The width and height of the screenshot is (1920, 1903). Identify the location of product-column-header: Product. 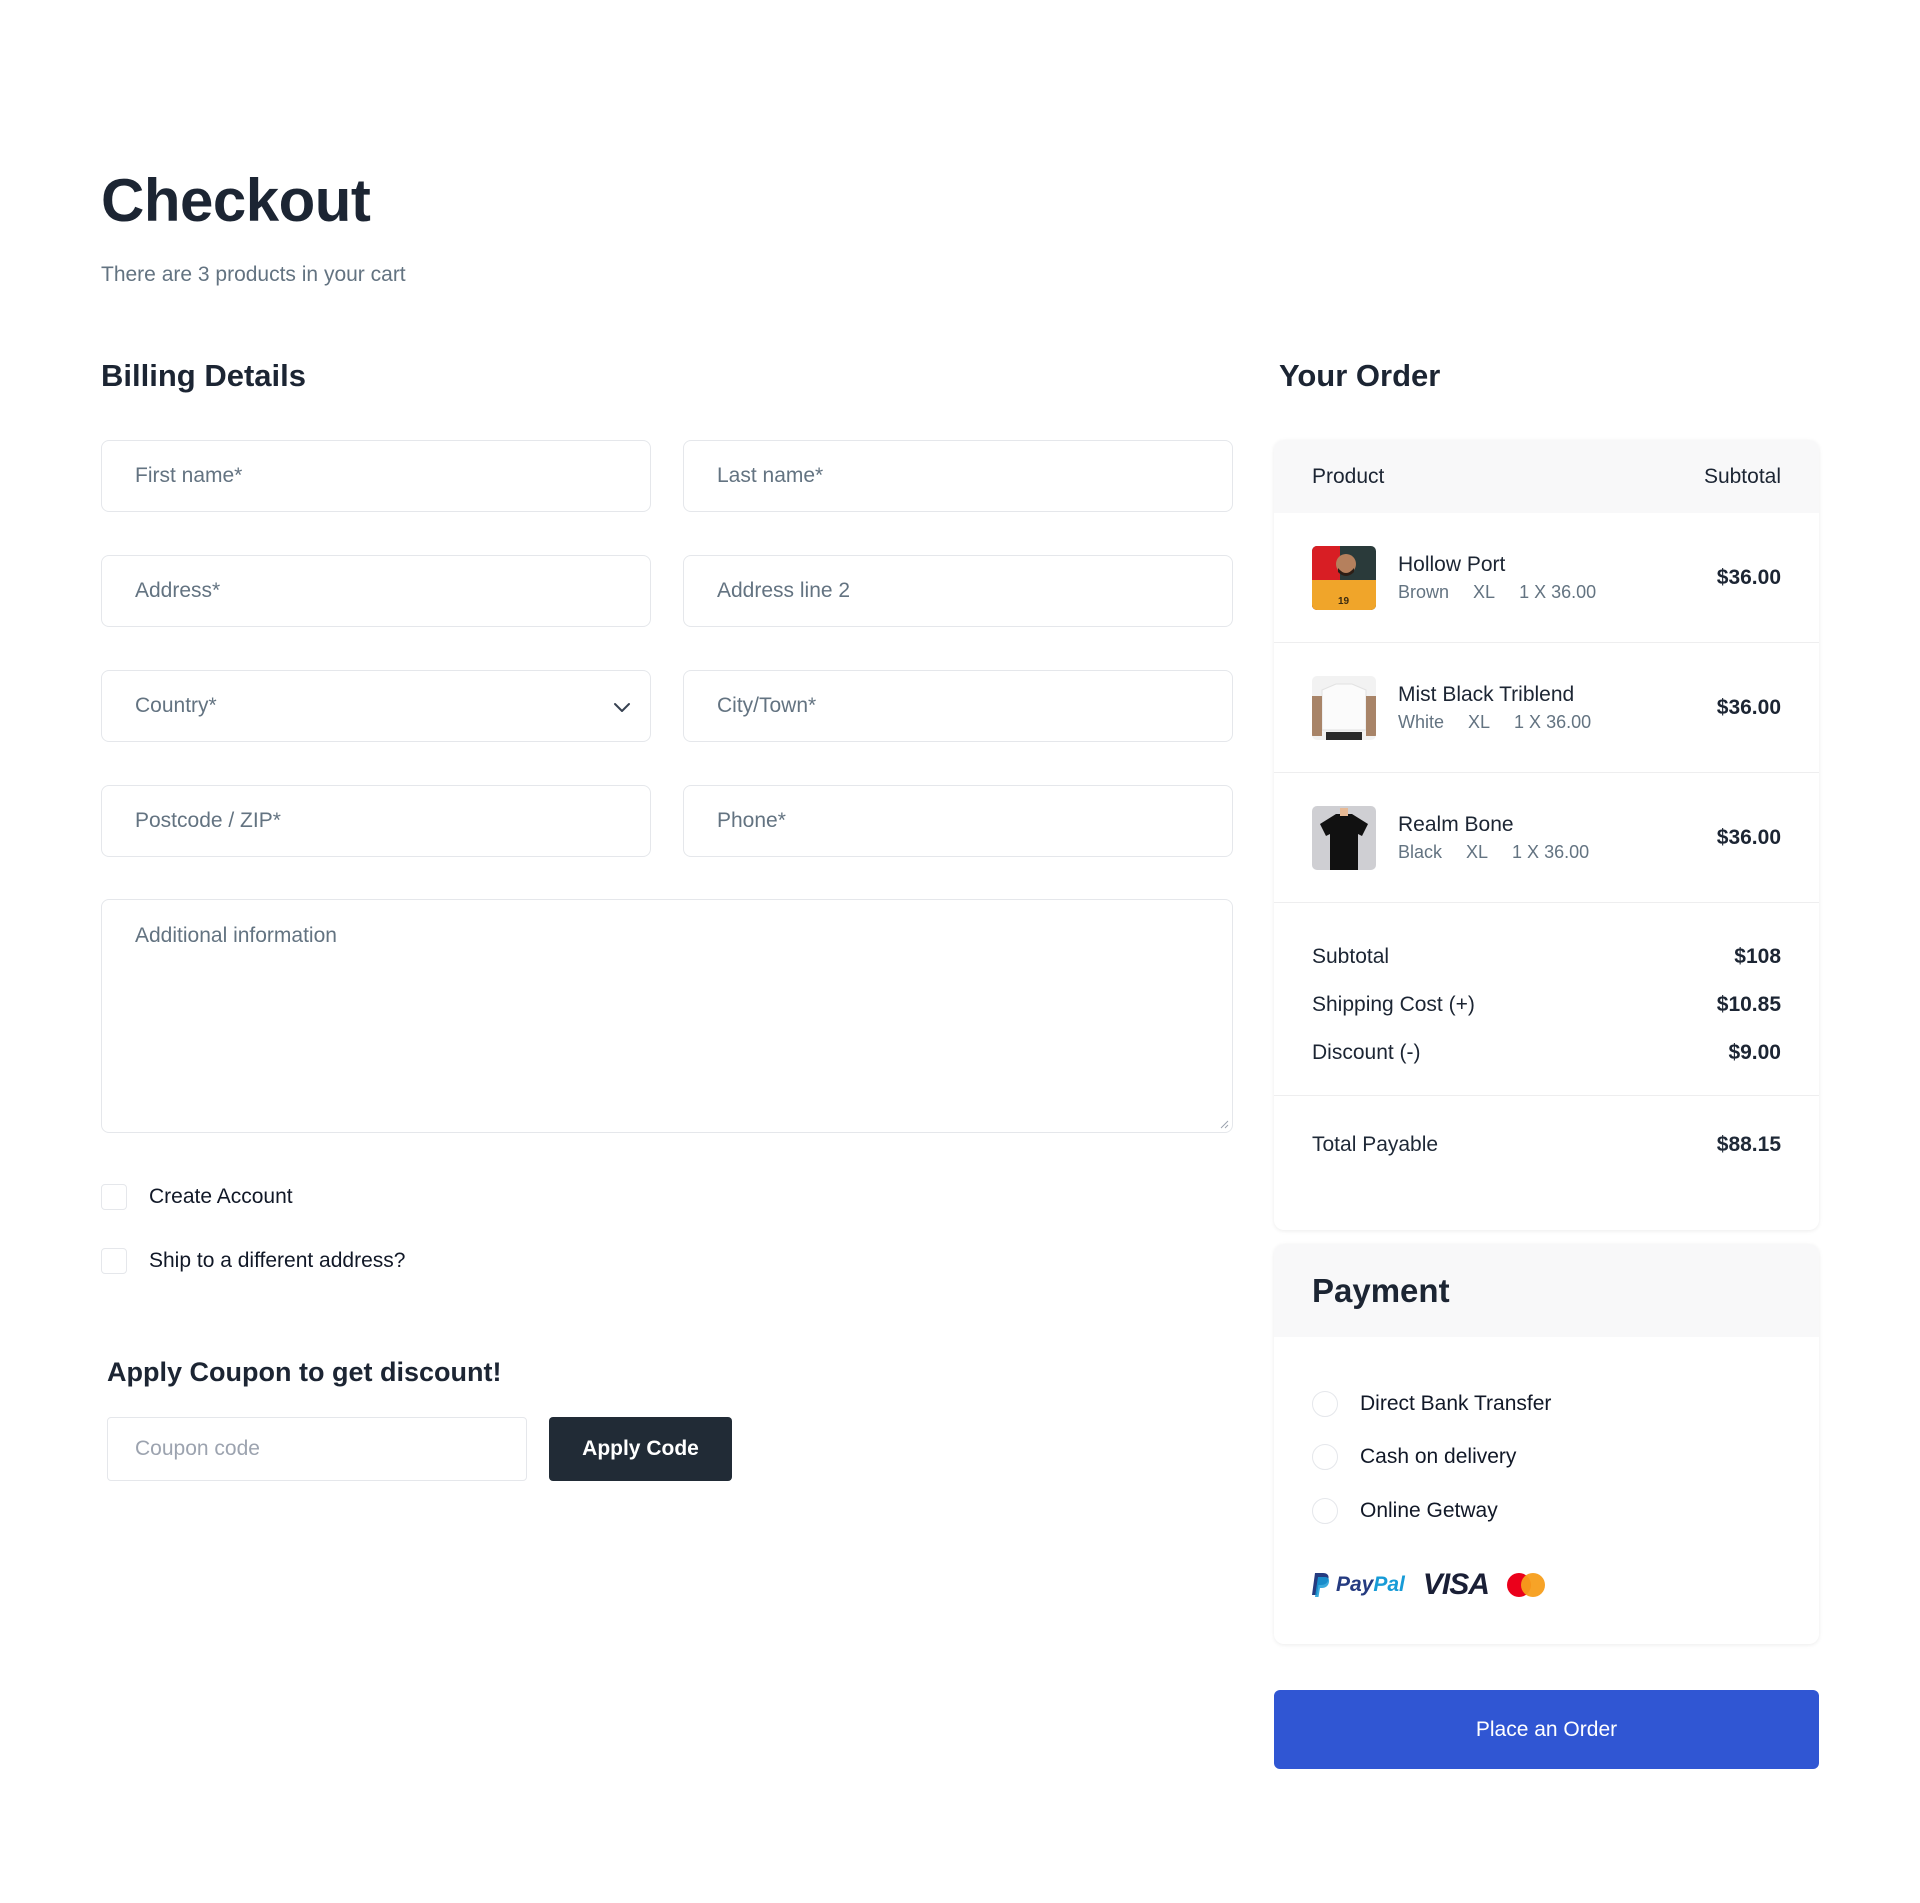
(1348, 476).